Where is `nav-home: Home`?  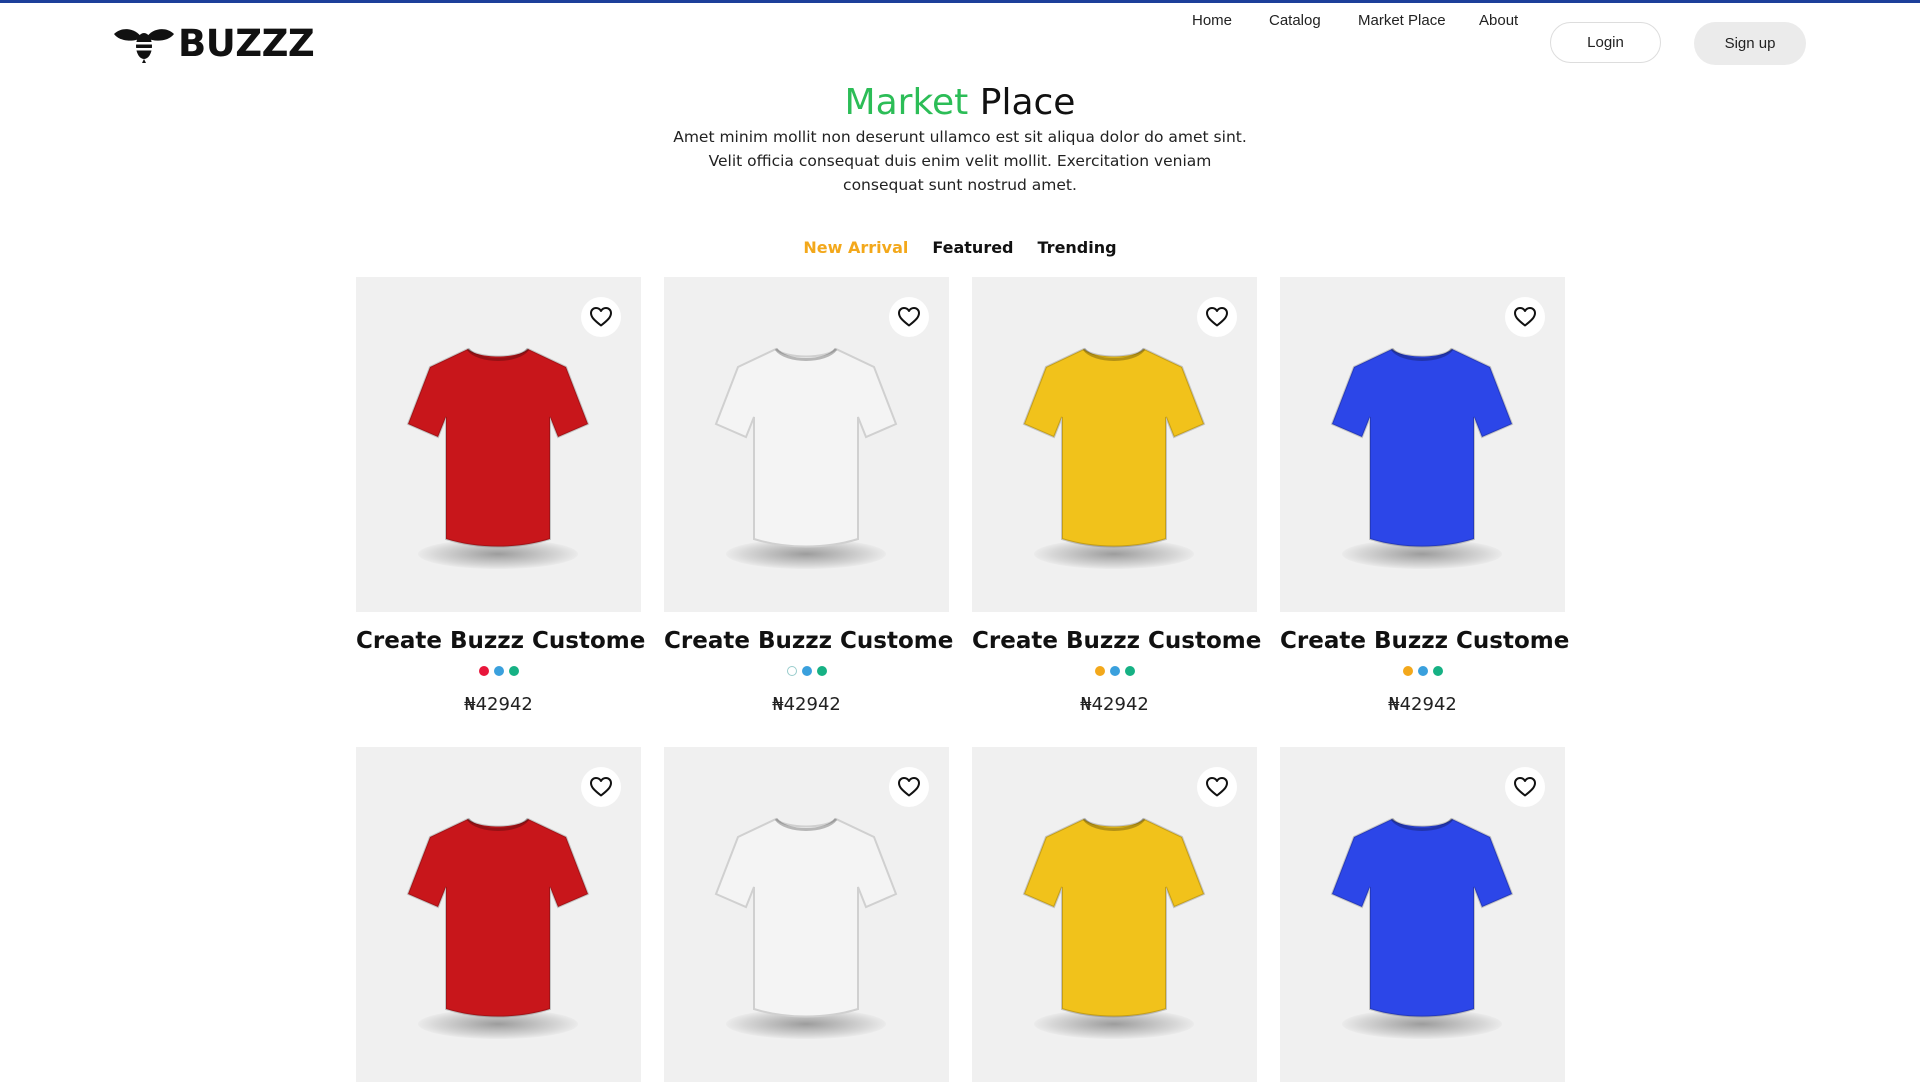 nav-home: Home is located at coordinates (1212, 20).